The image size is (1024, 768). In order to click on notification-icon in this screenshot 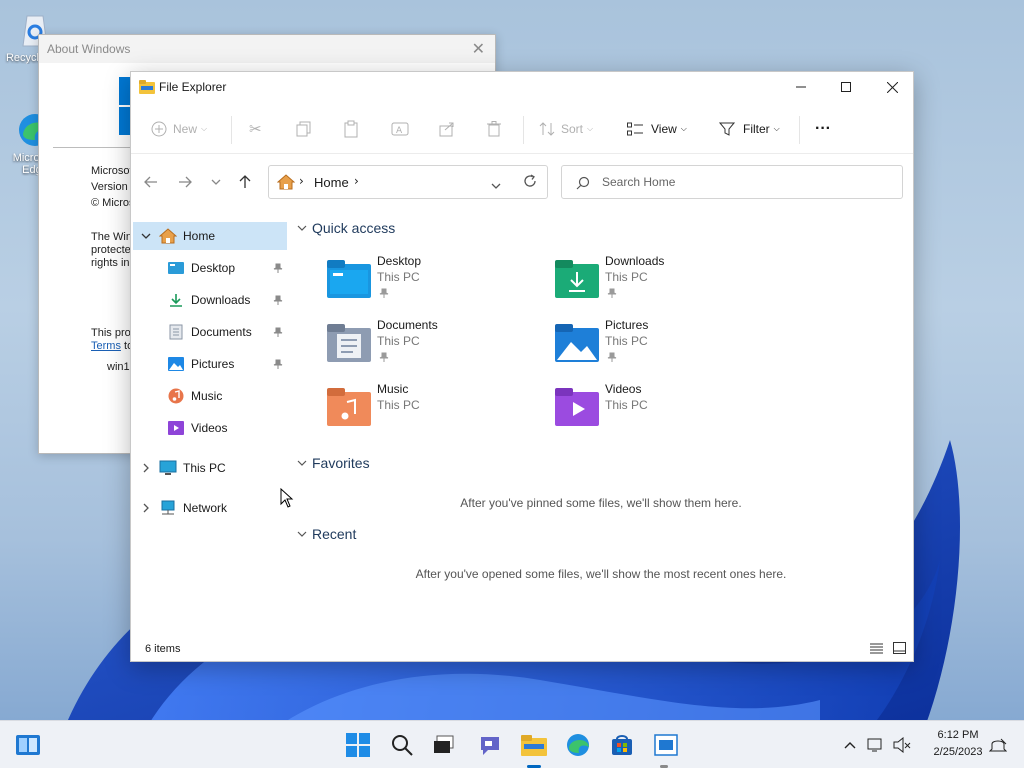, I will do `click(998, 745)`.